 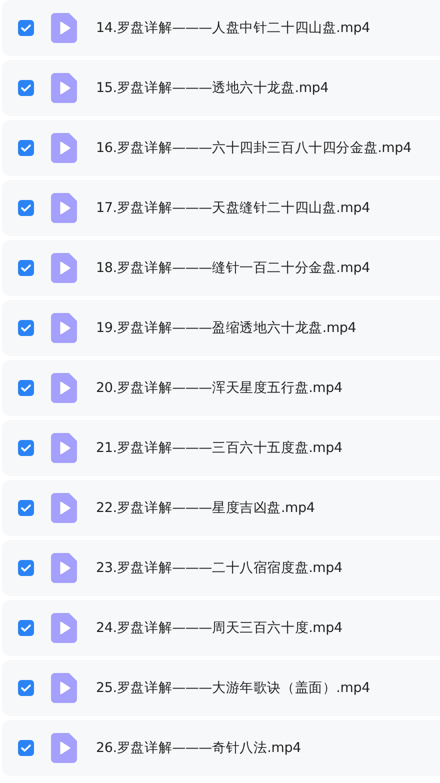 I want to click on file-name: 18.罗盘详解———缝针一百二十分金盘.mp4, so click(x=233, y=268).